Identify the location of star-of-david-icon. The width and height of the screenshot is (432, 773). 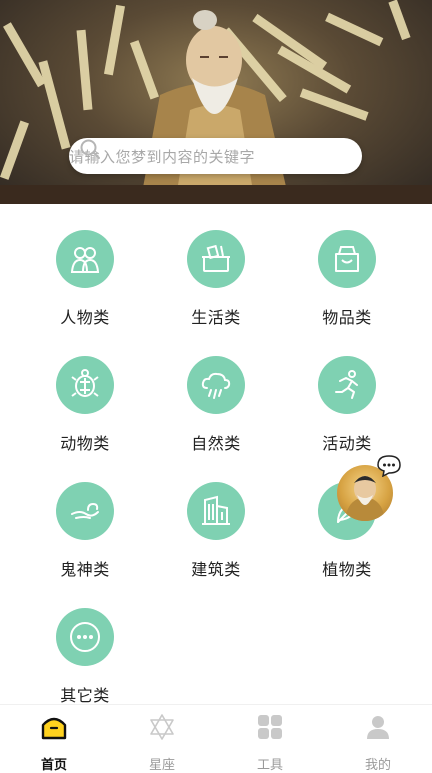
(162, 727).